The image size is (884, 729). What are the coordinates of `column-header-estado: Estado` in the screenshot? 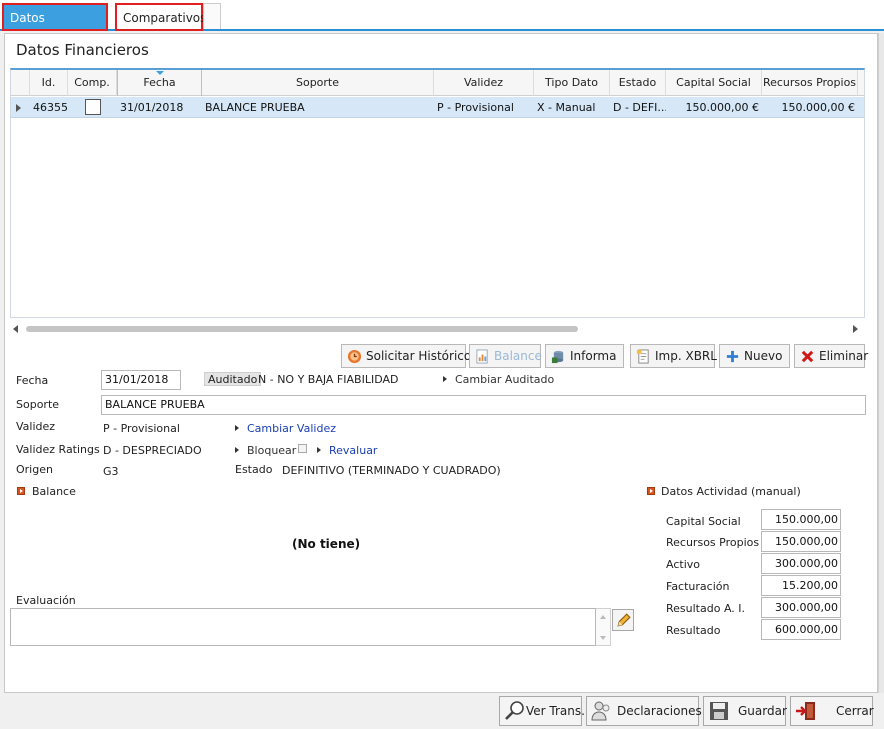 It's located at (638, 83).